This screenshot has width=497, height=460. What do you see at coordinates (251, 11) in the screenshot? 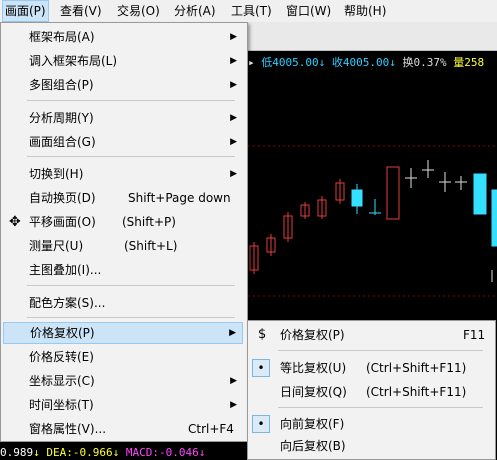
I see `menu-tools: 工具(T)` at bounding box center [251, 11].